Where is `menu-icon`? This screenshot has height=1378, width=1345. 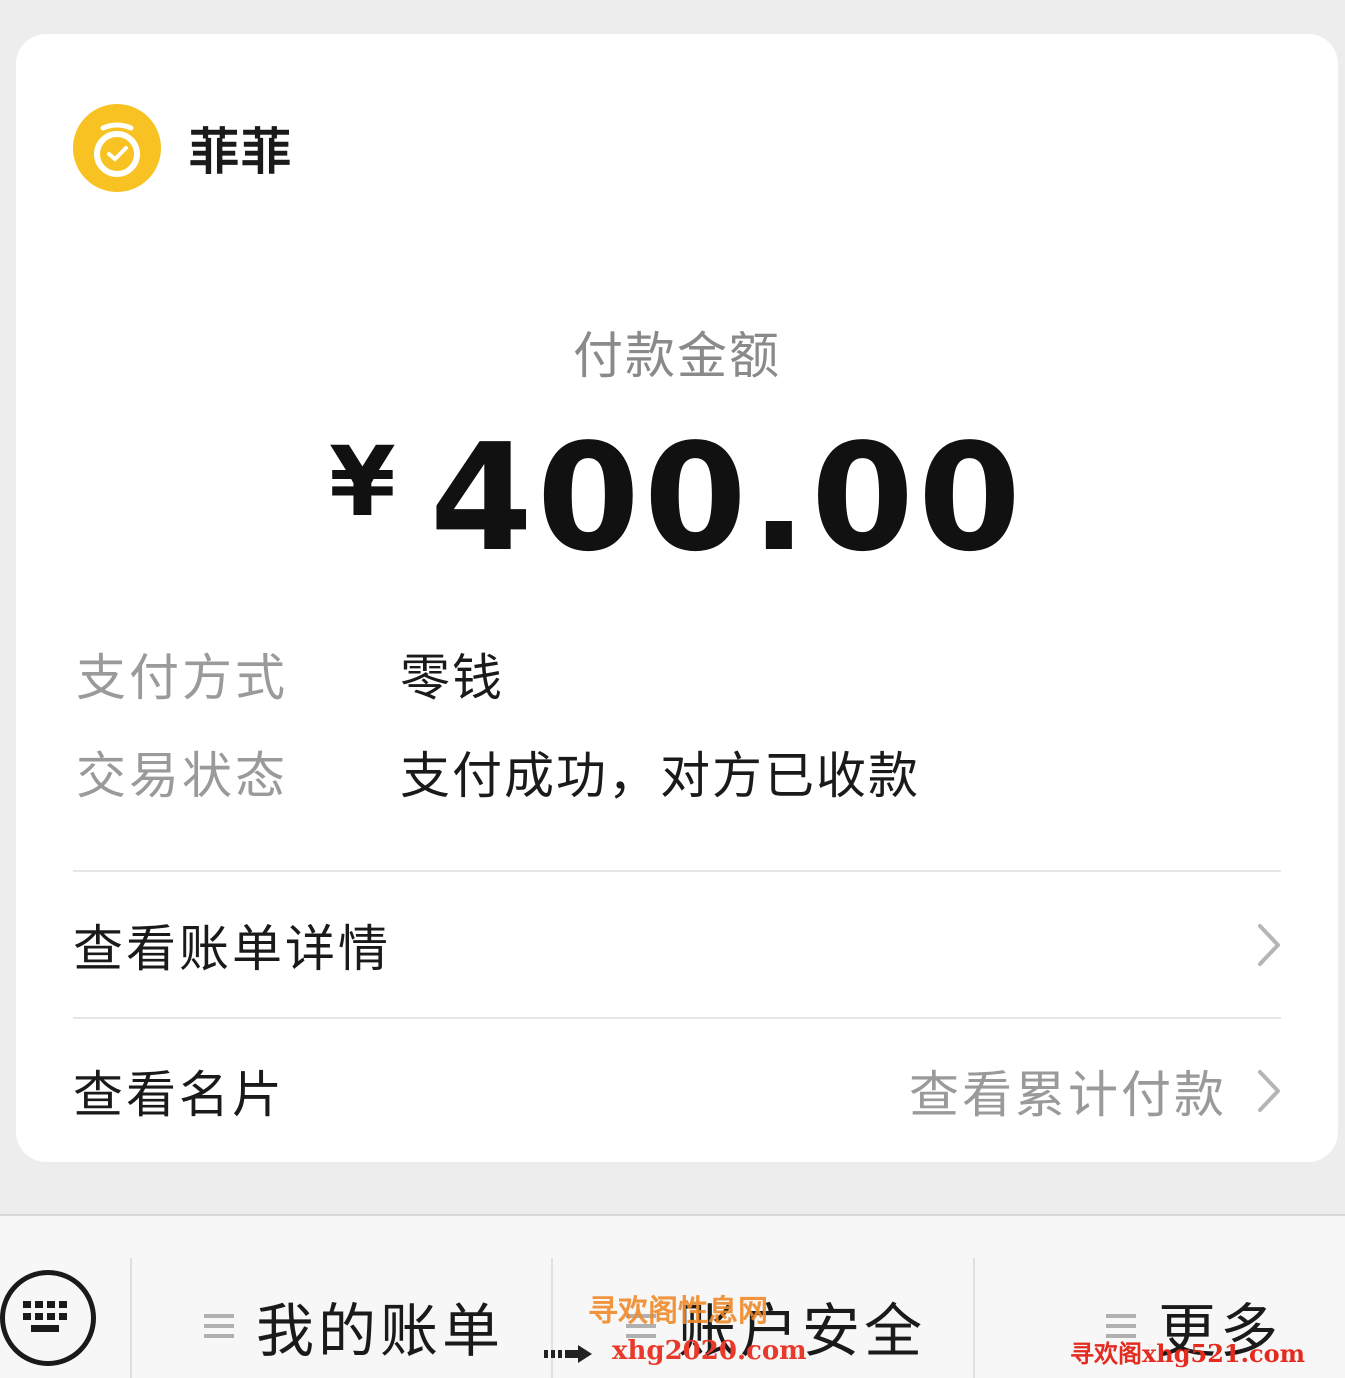
menu-icon is located at coordinates (219, 1326).